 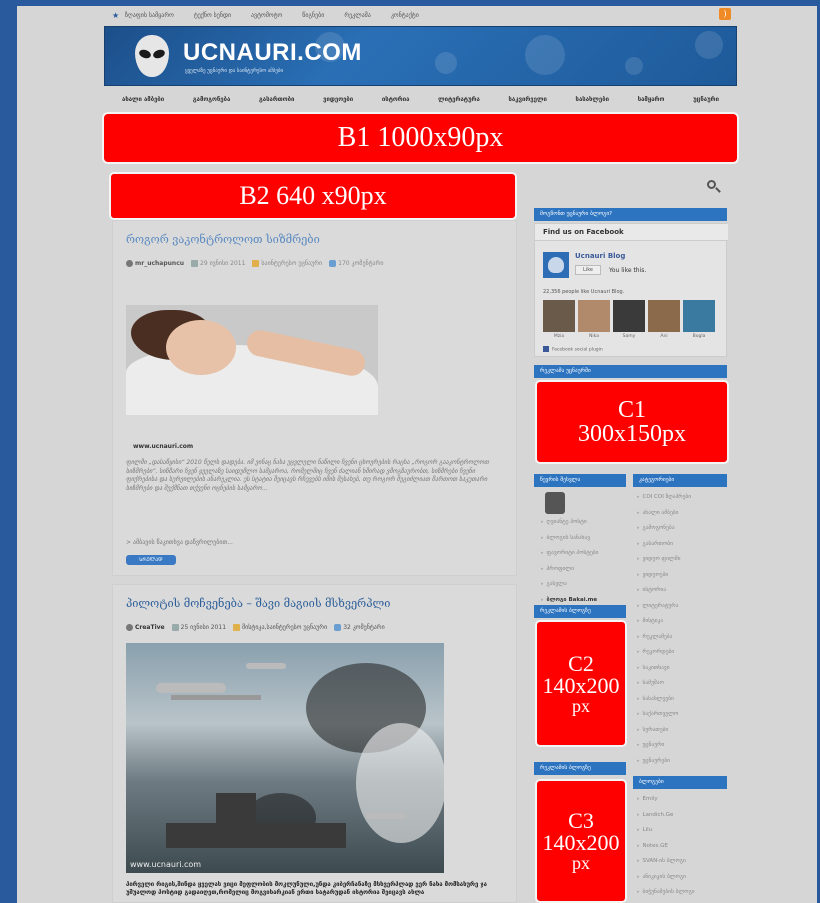 I want to click on category-link: ვიდეოები, so click(x=682, y=576).